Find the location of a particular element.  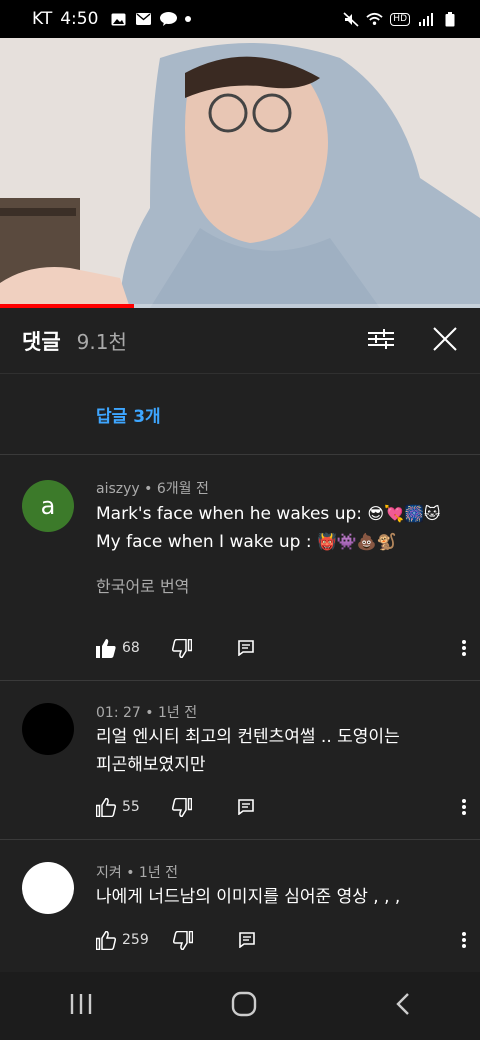

mail-icon is located at coordinates (143, 19).